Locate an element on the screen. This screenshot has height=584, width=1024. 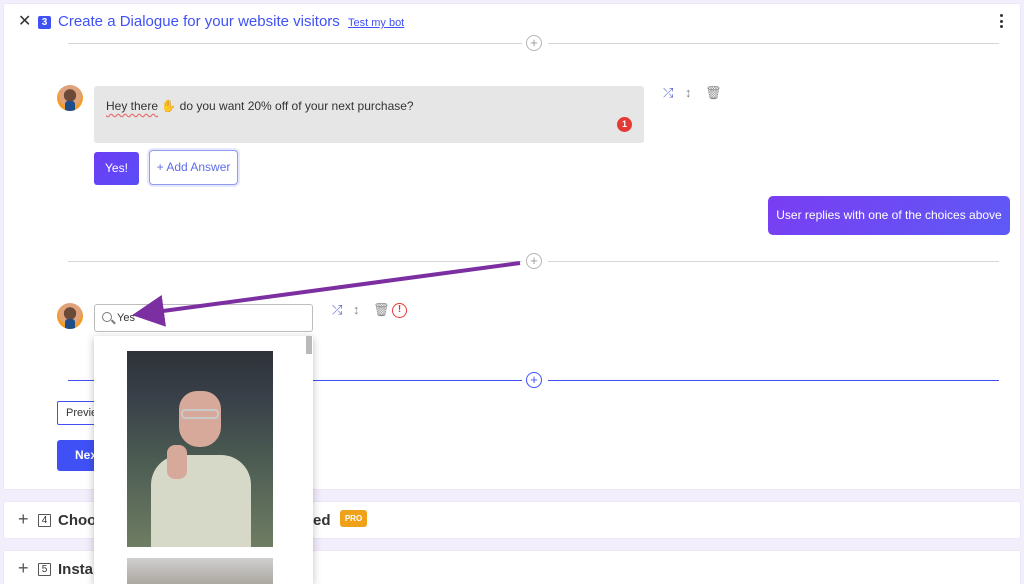
divider-active is located at coordinates (773, 380).